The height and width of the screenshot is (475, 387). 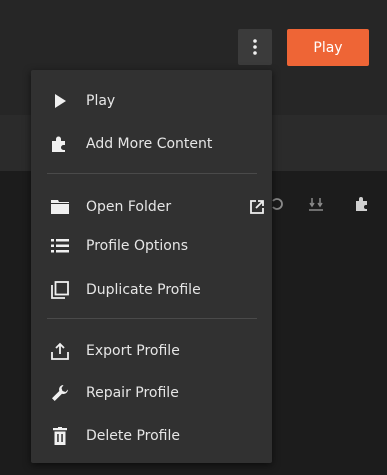 What do you see at coordinates (60, 246) in the screenshot?
I see `list-icon` at bounding box center [60, 246].